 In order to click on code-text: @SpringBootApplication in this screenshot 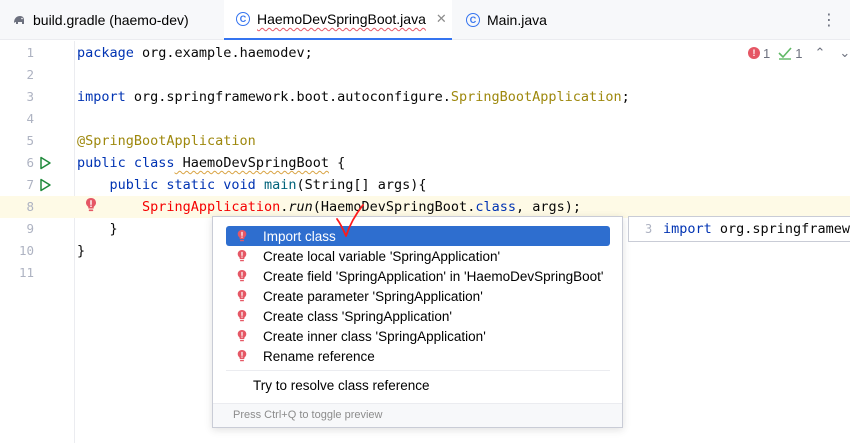, I will do `click(166, 141)`.